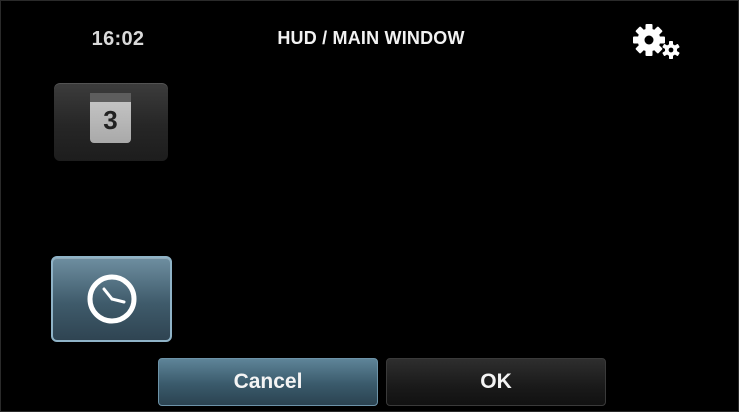 The width and height of the screenshot is (739, 412). Describe the element at coordinates (496, 382) in the screenshot. I see `ok-button: OK` at that location.